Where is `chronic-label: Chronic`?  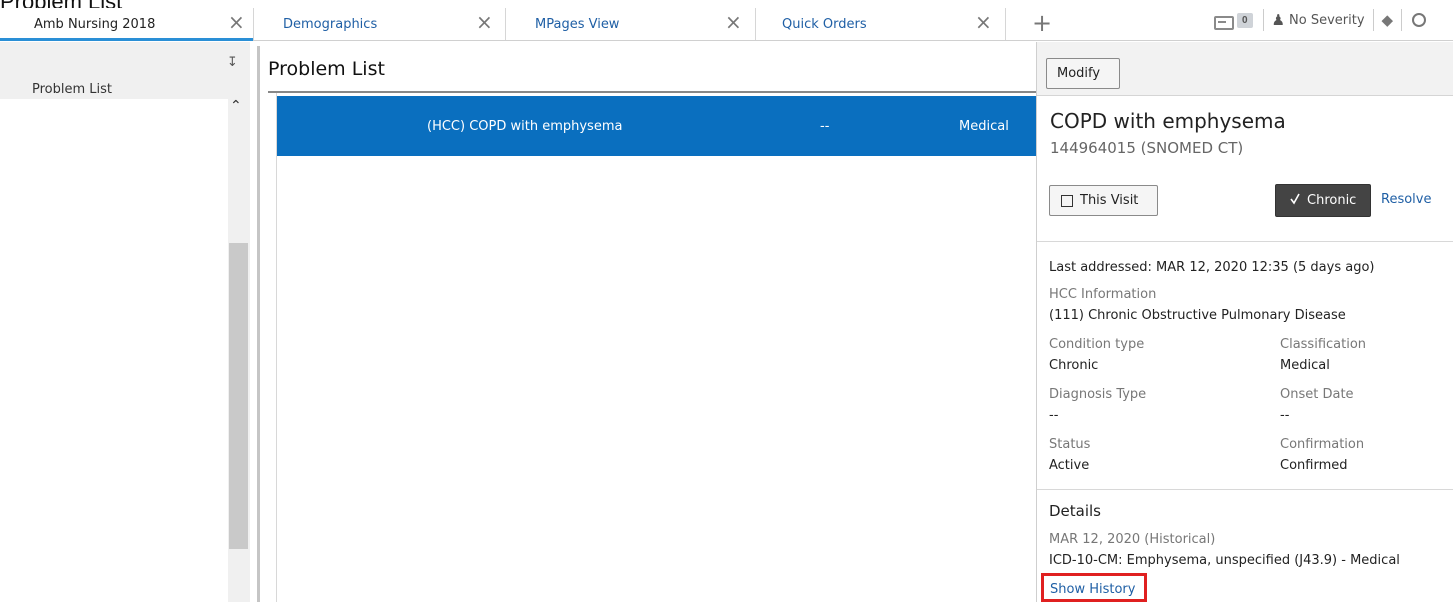
chronic-label: Chronic is located at coordinates (1332, 200).